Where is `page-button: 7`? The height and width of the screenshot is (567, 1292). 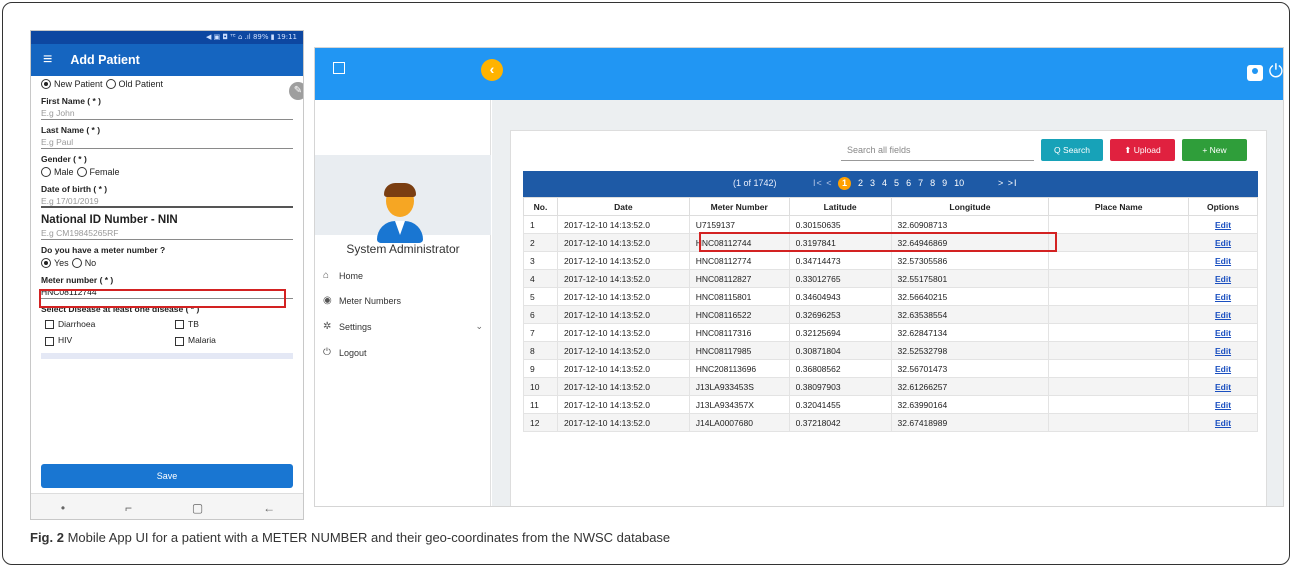 page-button: 7 is located at coordinates (920, 183).